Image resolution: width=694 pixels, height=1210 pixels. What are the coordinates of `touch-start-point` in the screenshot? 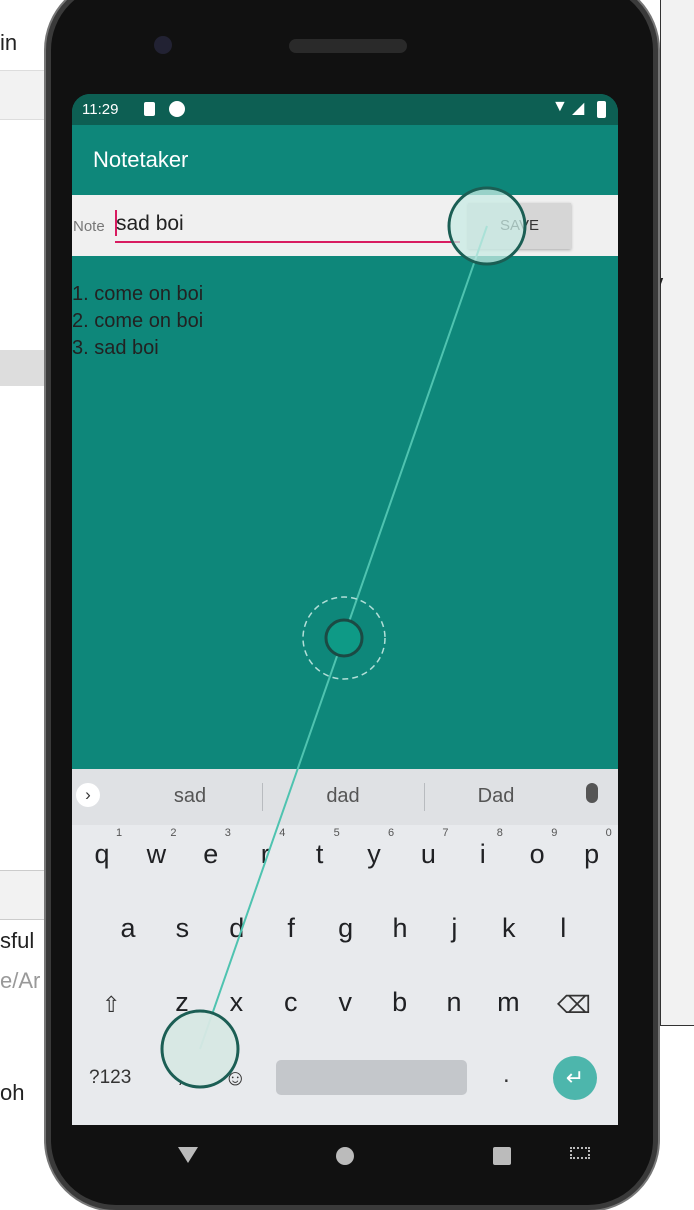 It's located at (487, 226).